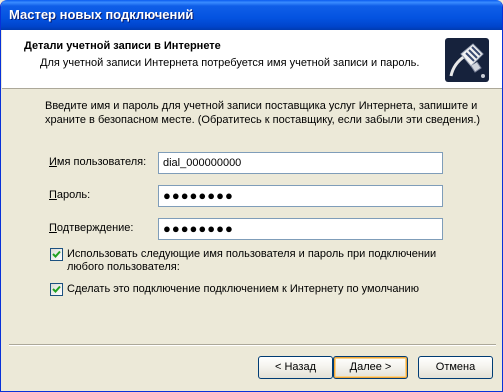 This screenshot has width=503, height=392. What do you see at coordinates (467, 60) in the screenshot?
I see `phone-plug-icon` at bounding box center [467, 60].